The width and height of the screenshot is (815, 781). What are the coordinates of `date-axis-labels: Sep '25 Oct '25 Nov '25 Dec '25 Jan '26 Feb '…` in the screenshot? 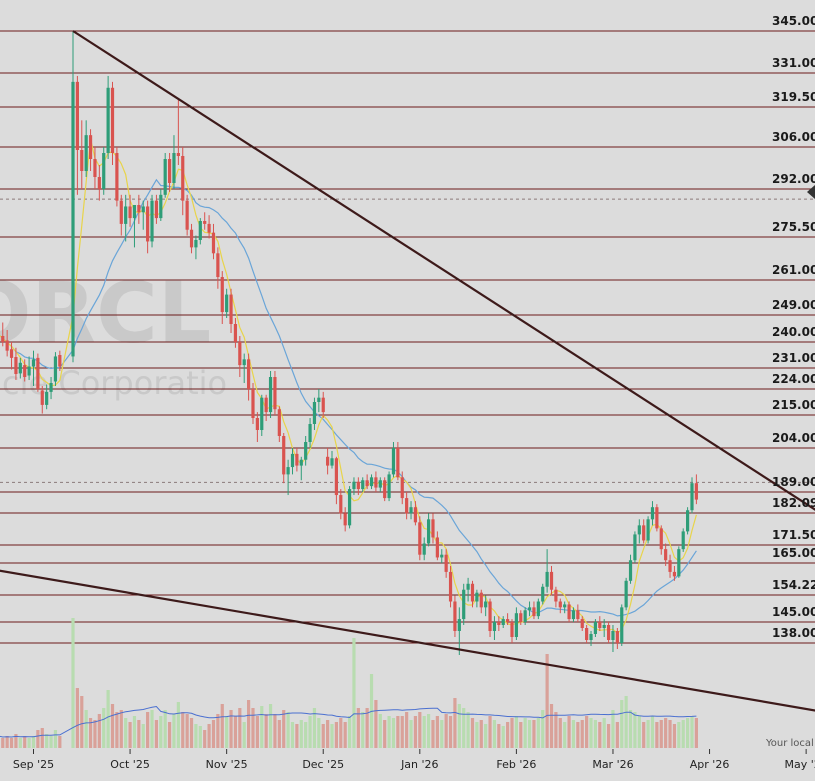 It's located at (414, 760).